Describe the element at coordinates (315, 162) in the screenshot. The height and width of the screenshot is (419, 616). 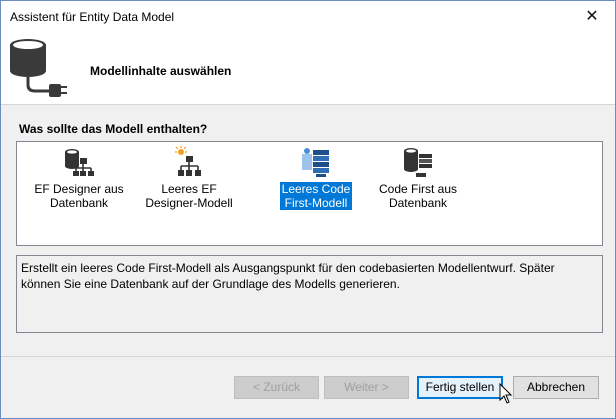
I see `code-first-empty-icon` at that location.